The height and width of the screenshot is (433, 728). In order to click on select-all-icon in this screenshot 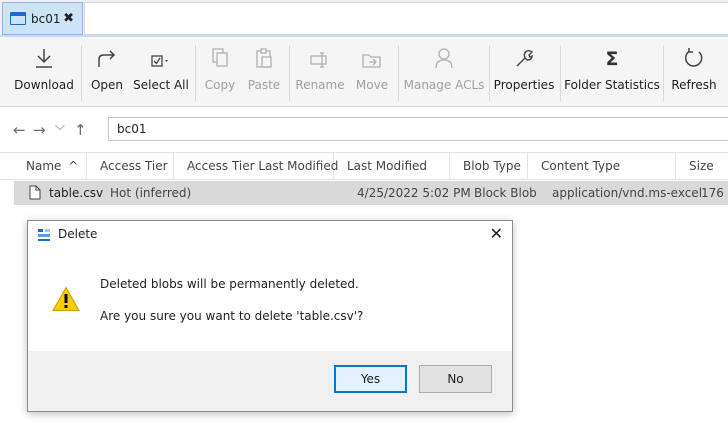, I will do `click(161, 54)`.